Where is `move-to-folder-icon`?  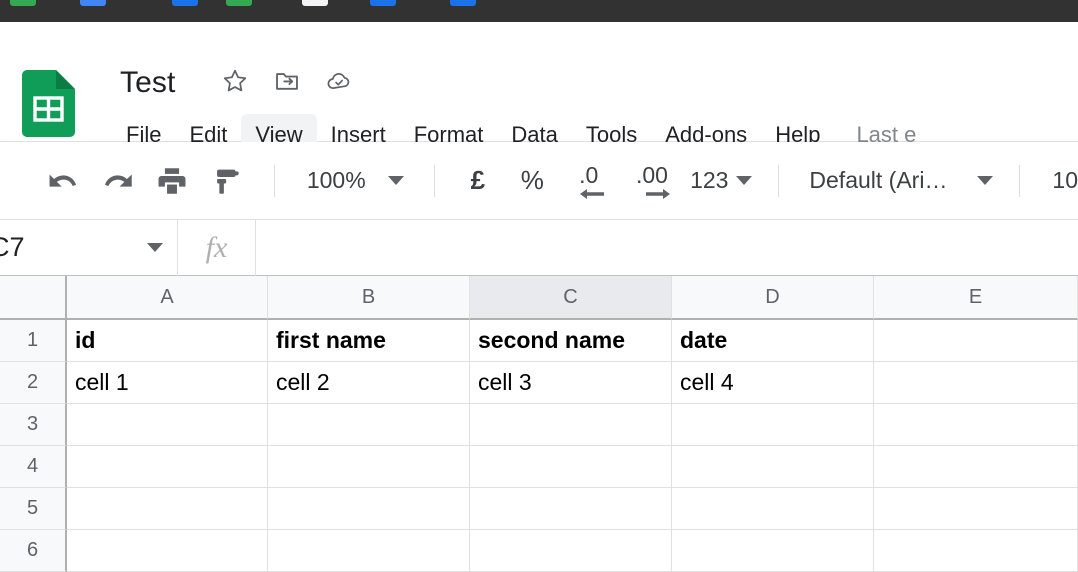
move-to-folder-icon is located at coordinates (287, 81).